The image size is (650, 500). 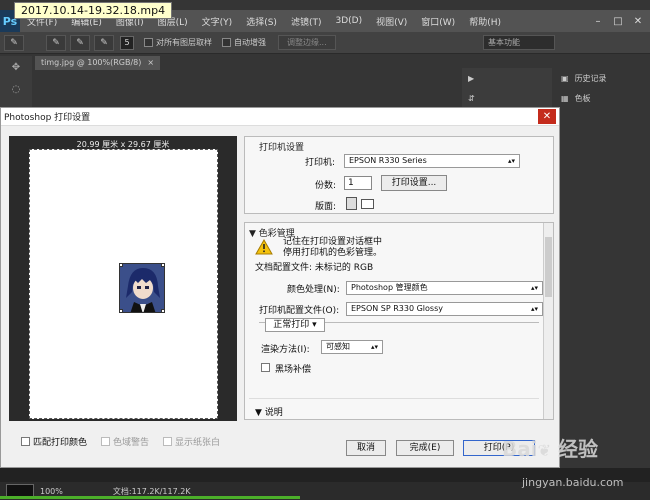 I want to click on color-handling-select: Photoshop 管理颜色 ▴▾, so click(x=444, y=288).